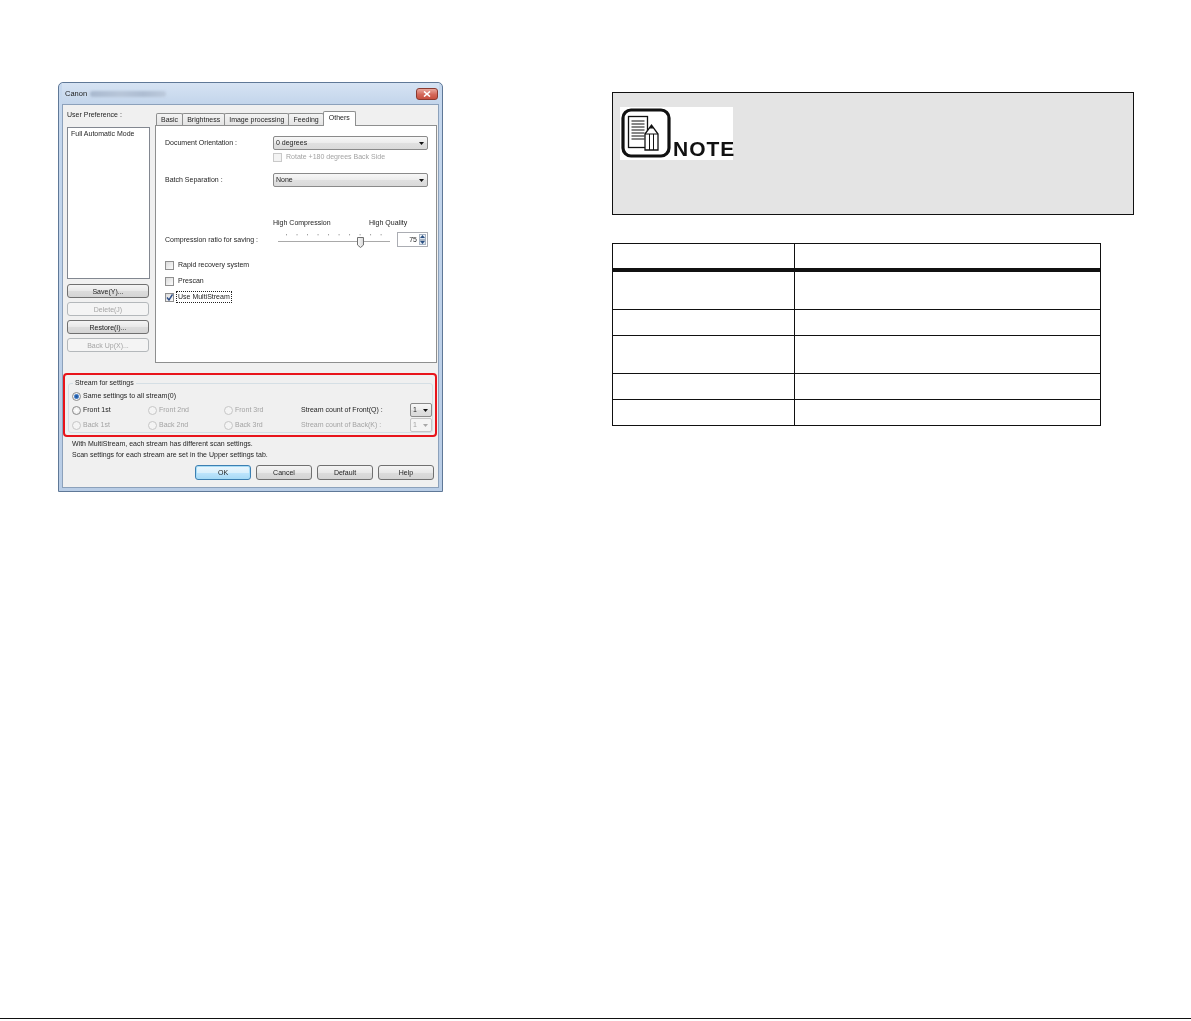  What do you see at coordinates (704, 149) in the screenshot?
I see `note-label: NOTE` at bounding box center [704, 149].